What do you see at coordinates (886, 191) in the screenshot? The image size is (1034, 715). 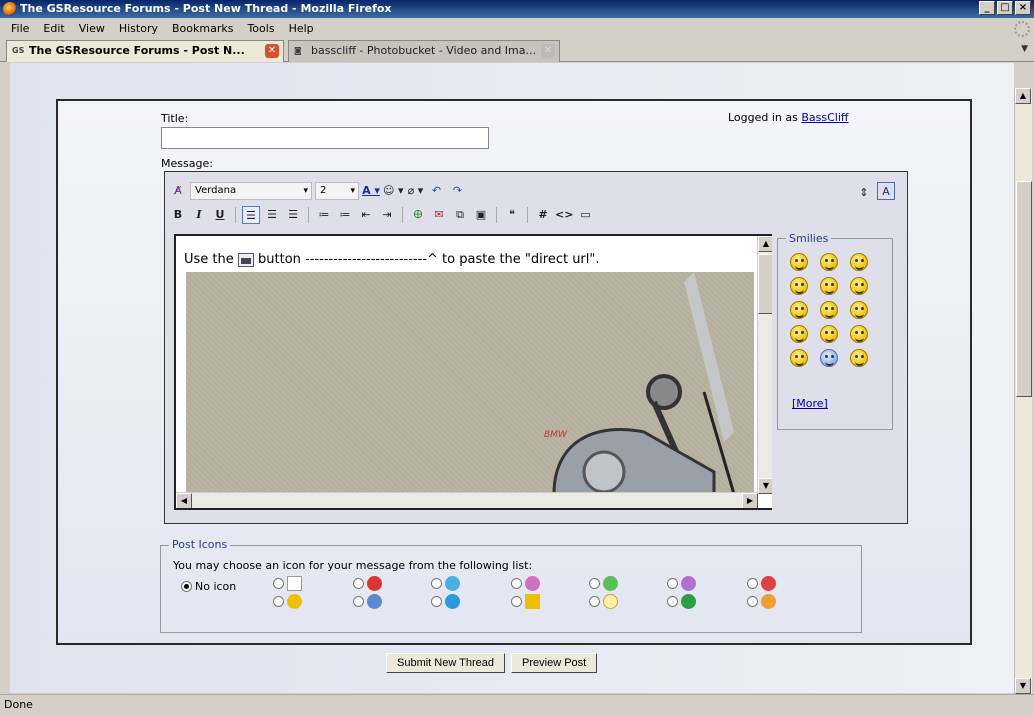 I see `switch-mode-icon: A` at bounding box center [886, 191].